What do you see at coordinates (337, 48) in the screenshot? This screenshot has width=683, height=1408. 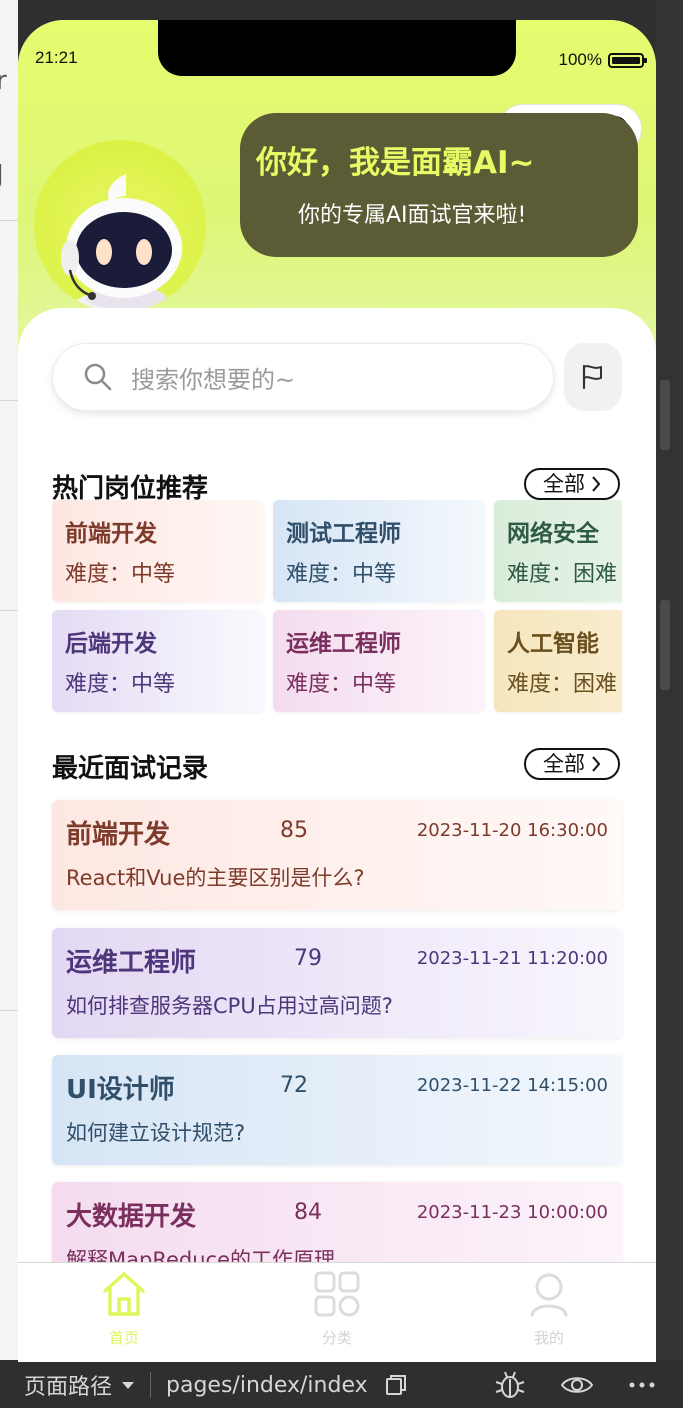 I see `phone-notch` at bounding box center [337, 48].